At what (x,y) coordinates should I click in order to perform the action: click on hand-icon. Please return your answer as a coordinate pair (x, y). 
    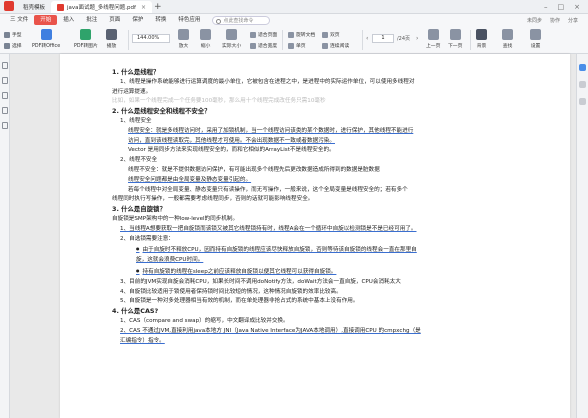
    Looking at the image, I should click on (7, 34).